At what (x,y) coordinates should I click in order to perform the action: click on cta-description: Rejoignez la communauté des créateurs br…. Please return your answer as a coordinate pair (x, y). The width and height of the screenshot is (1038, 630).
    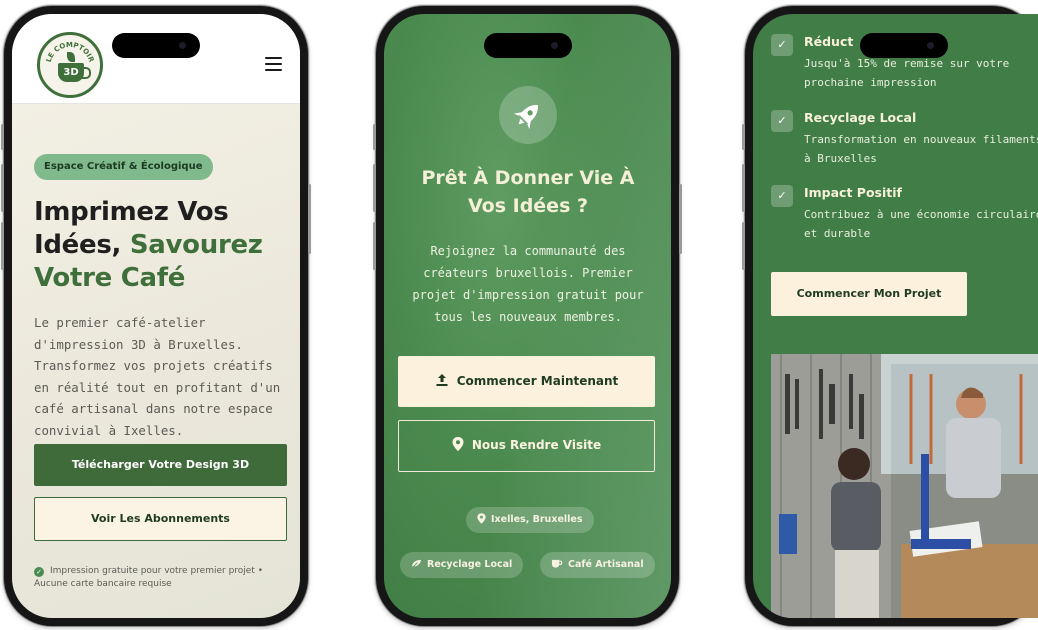
    Looking at the image, I should click on (528, 284).